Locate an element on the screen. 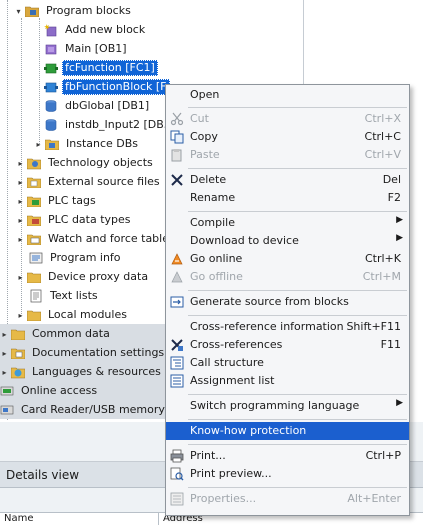 This screenshot has height=525, width=423. documentation-icon is located at coordinates (18, 353).